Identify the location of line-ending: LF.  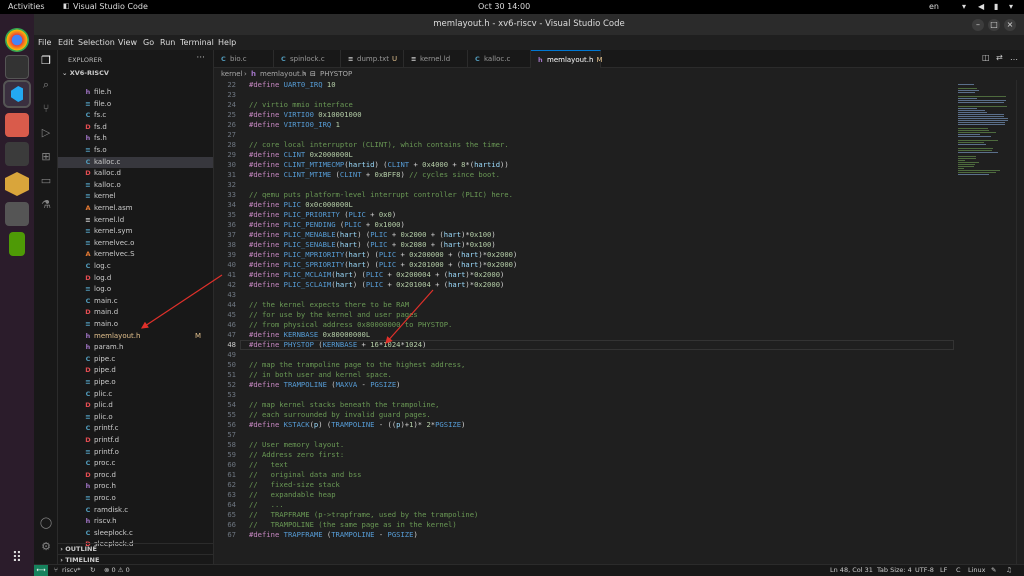
(943, 570).